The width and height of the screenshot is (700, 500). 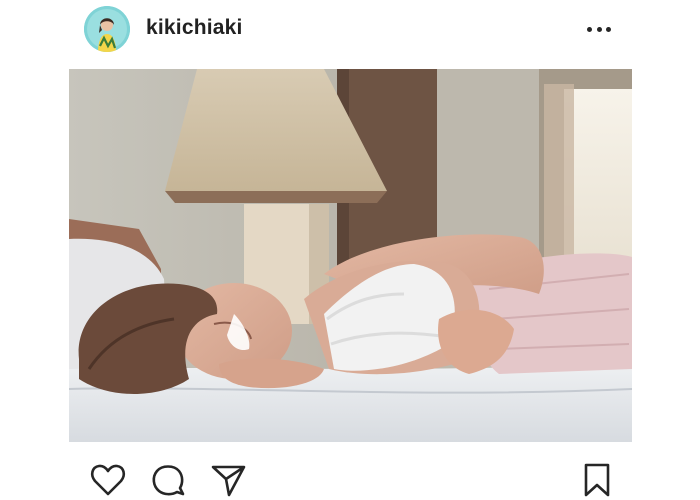 What do you see at coordinates (350, 29) in the screenshot?
I see `post-header: kikichiaki` at bounding box center [350, 29].